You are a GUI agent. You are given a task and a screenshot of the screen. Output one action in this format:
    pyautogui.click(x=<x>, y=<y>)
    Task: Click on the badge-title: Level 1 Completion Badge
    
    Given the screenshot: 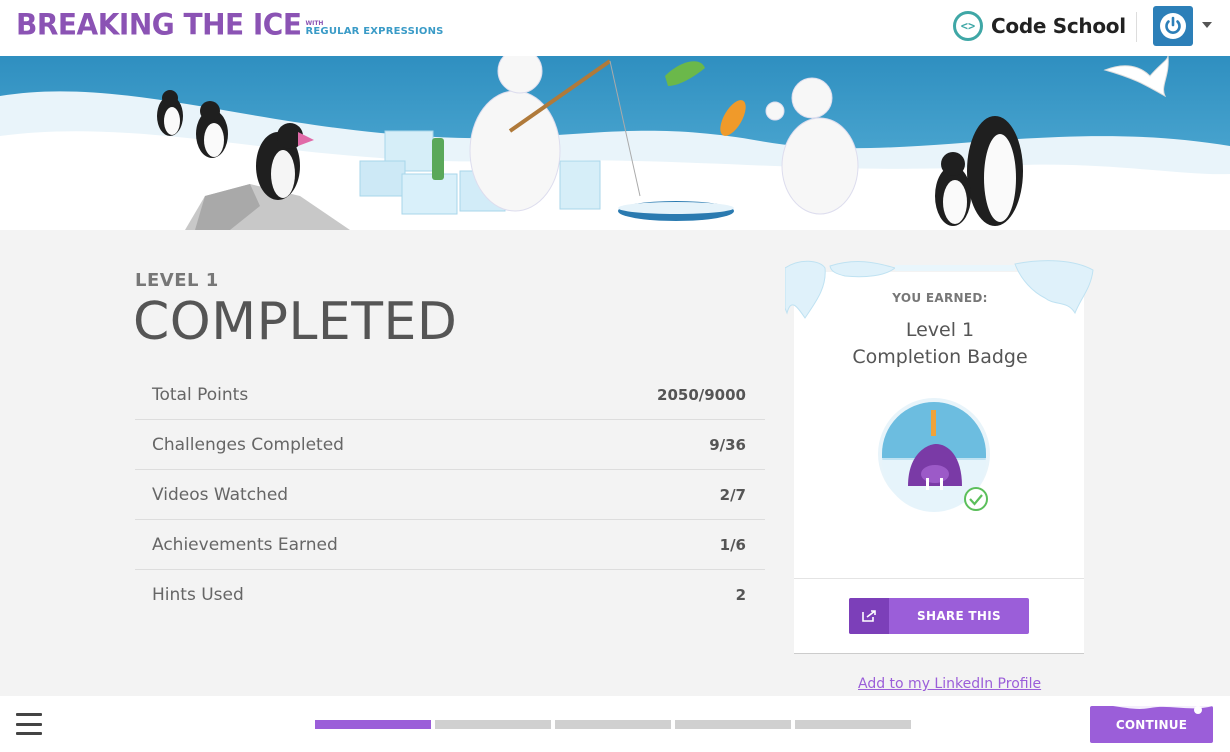 What is the action you would take?
    pyautogui.click(x=940, y=344)
    